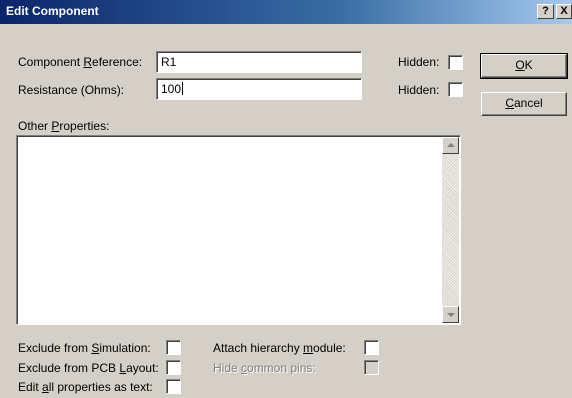  What do you see at coordinates (55, 348) in the screenshot?
I see `label-part: Exclude from` at bounding box center [55, 348].